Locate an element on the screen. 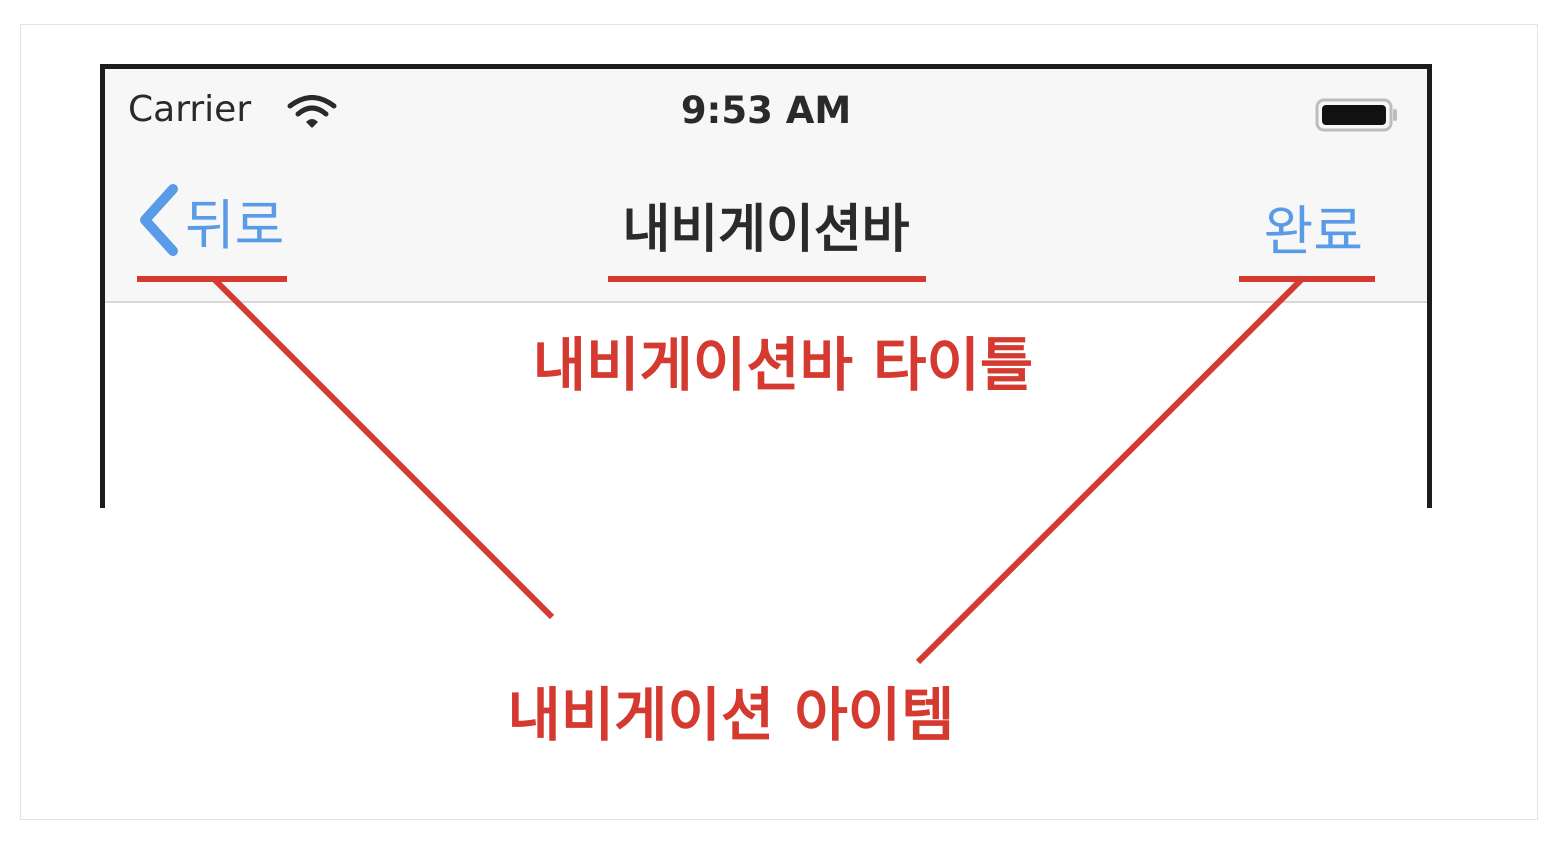 The width and height of the screenshot is (1566, 848). annotation-nav-items: 내비게이션 아이템 is located at coordinates (731, 715).